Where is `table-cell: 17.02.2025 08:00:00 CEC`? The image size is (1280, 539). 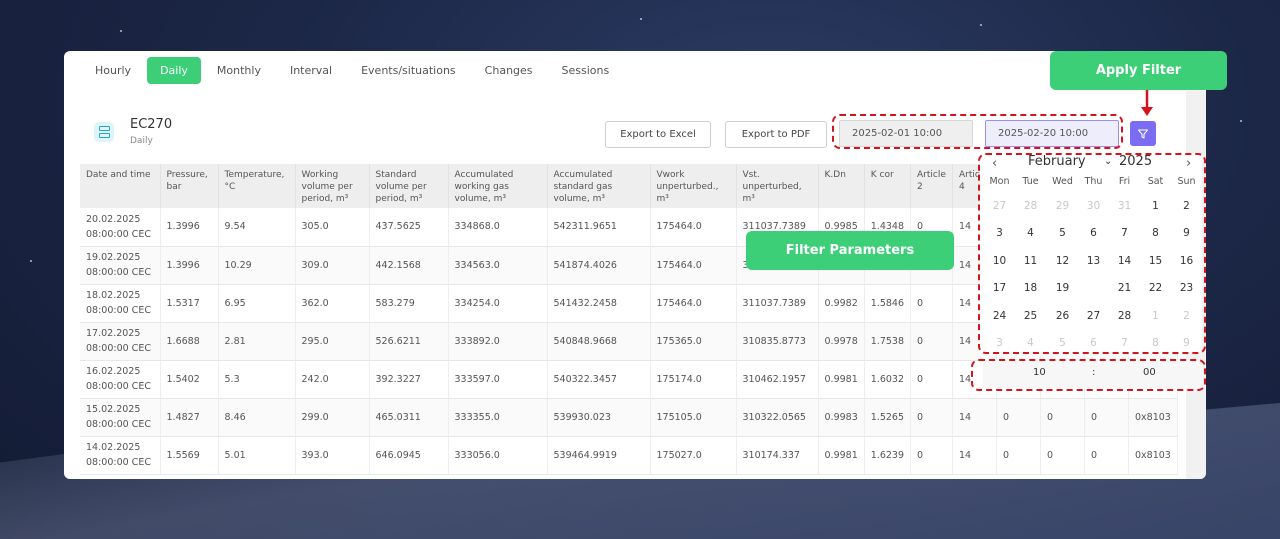 table-cell: 17.02.2025 08:00:00 CEC is located at coordinates (120, 341).